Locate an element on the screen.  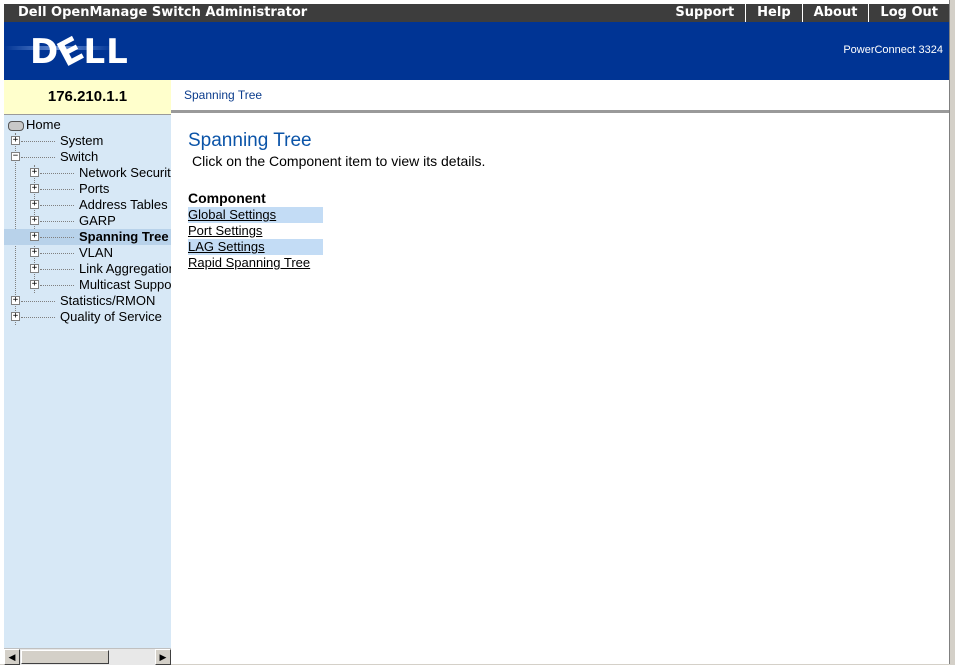
device-ip: 176.210.1.1 is located at coordinates (87, 96).